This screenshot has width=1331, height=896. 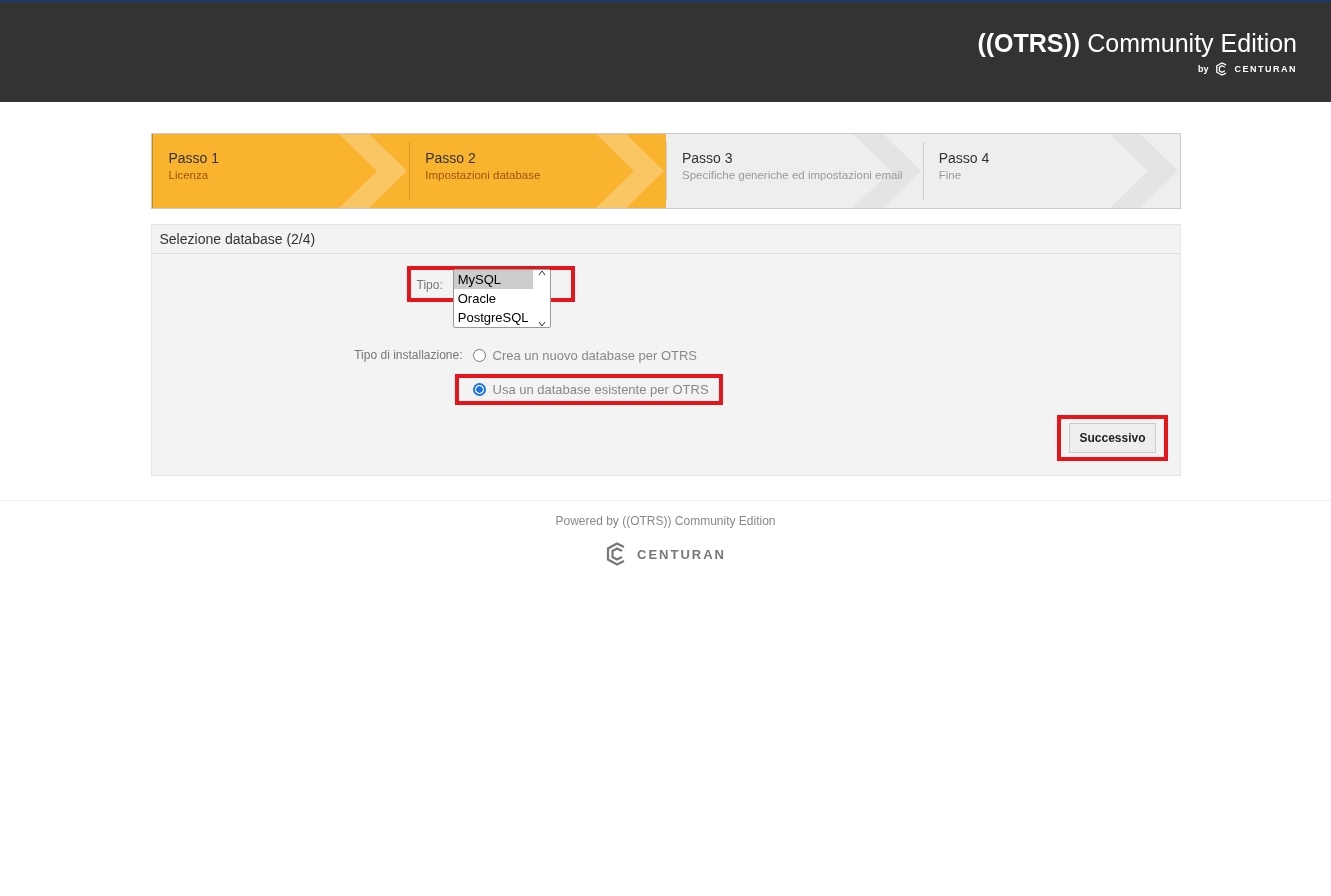 What do you see at coordinates (408, 354) in the screenshot?
I see `field-label: Tipo di installazione:` at bounding box center [408, 354].